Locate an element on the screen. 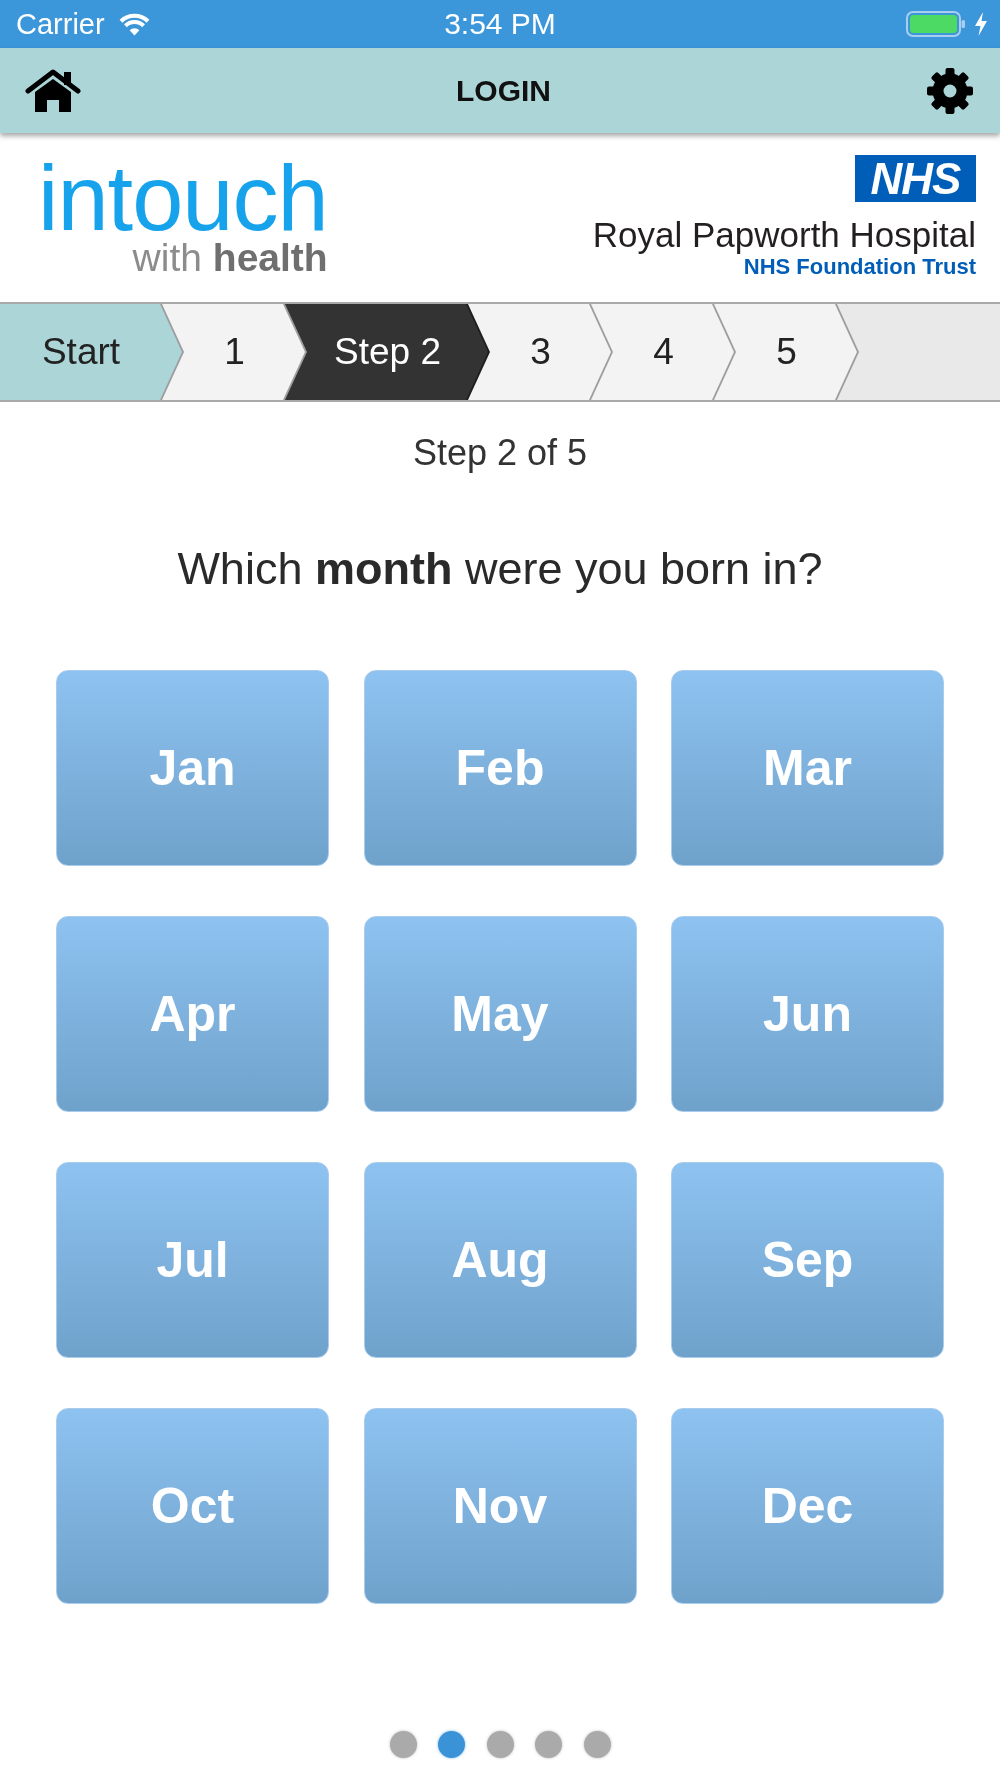 This screenshot has width=1000, height=1778. app-logo-tagline: with health is located at coordinates (230, 257).